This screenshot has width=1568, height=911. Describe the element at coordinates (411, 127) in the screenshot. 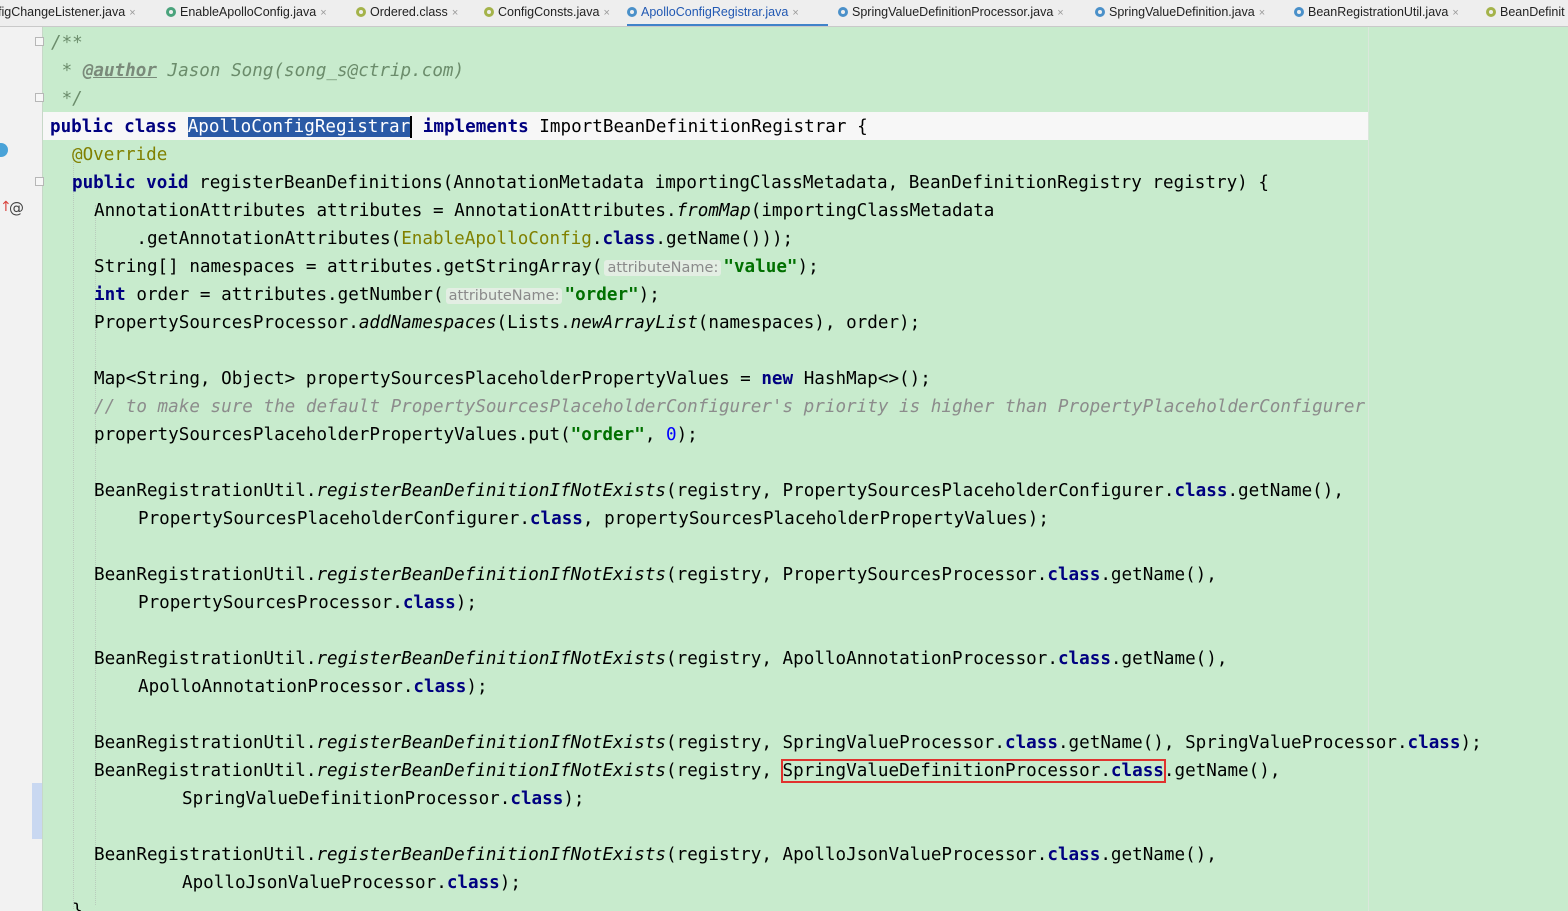

I see `text-cursor` at that location.